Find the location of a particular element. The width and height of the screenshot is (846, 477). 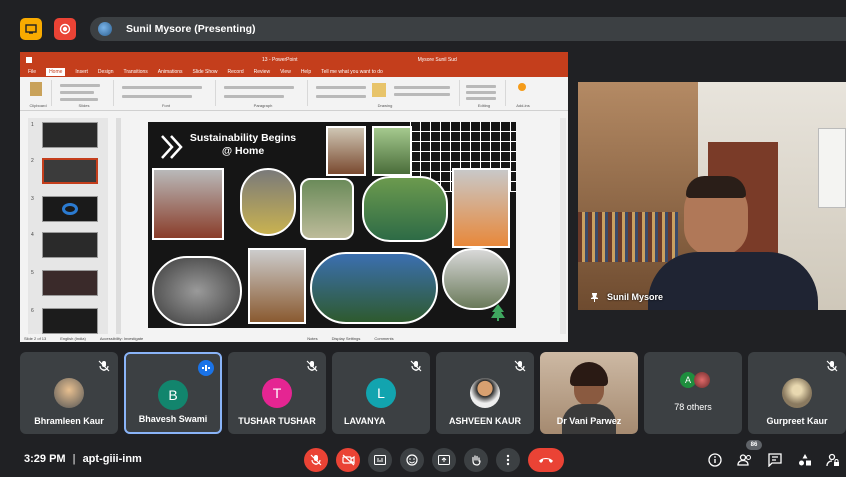

slide-thumbnails: 1 2 3 4 5 6 is located at coordinates (68, 226).